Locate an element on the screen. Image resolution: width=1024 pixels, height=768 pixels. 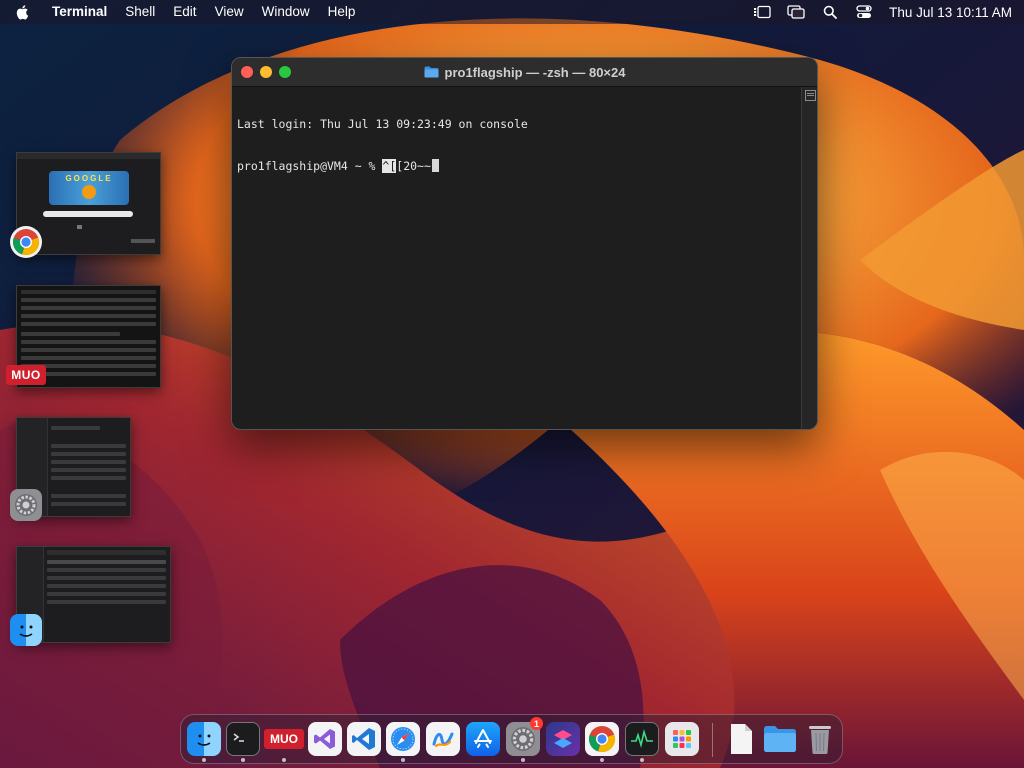
terminal-title: pro1flagship — -zsh — 80×24 is located at coordinates (524, 72).